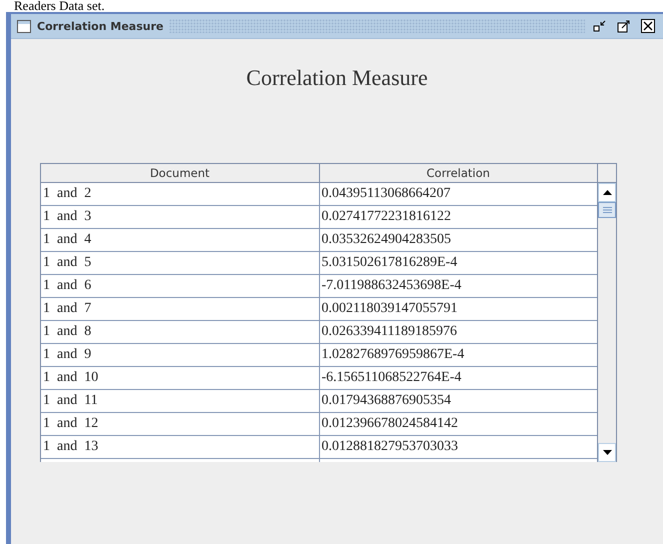  I want to click on table-cell-text: 1 and 12, so click(71, 424).